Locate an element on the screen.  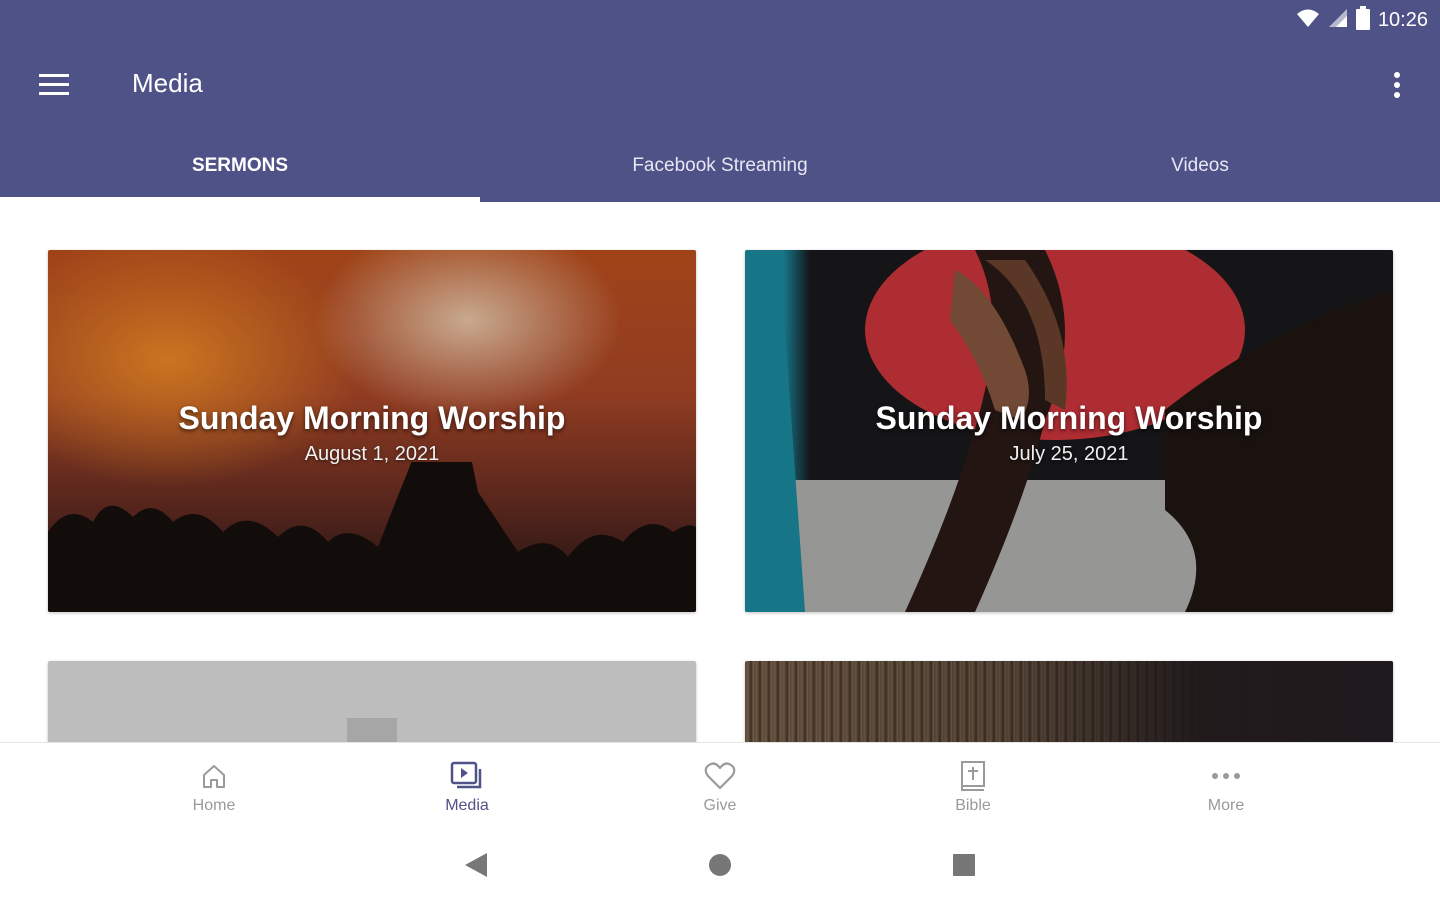
tab-facebook-streaming: Facebook Streaming is located at coordinates (720, 166).